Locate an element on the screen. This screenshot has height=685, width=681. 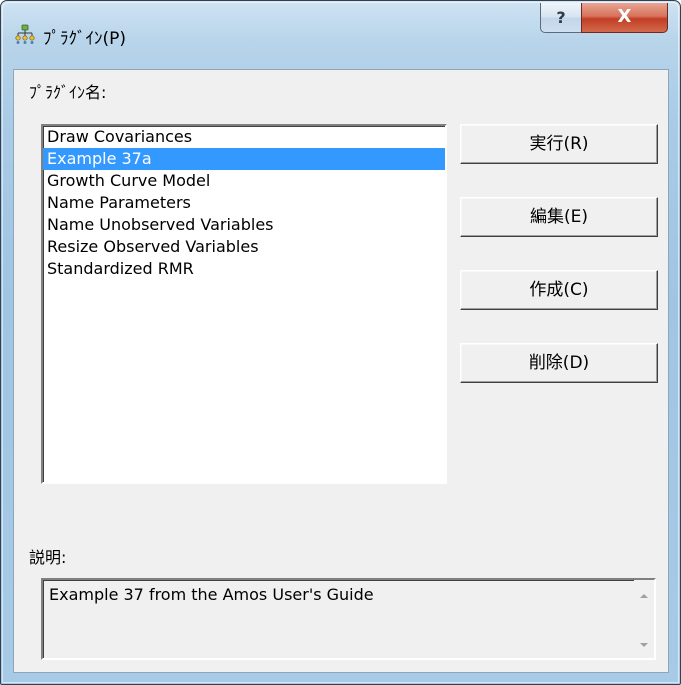
help-button: ? is located at coordinates (561, 18).